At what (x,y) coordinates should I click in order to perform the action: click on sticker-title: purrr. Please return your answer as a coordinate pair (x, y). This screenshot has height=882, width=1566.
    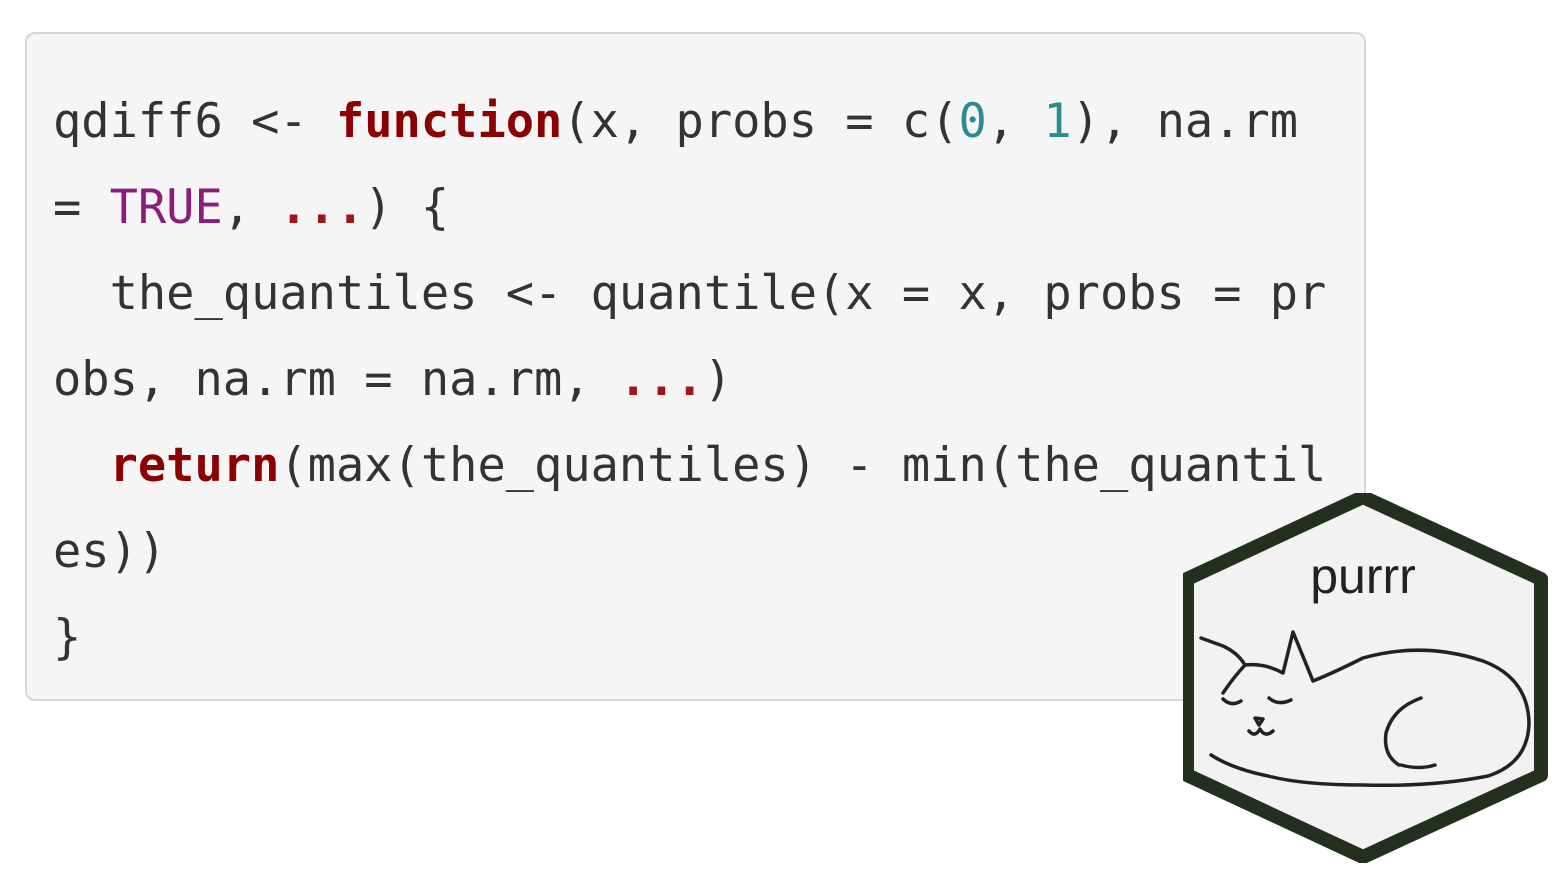
    Looking at the image, I should click on (1363, 576).